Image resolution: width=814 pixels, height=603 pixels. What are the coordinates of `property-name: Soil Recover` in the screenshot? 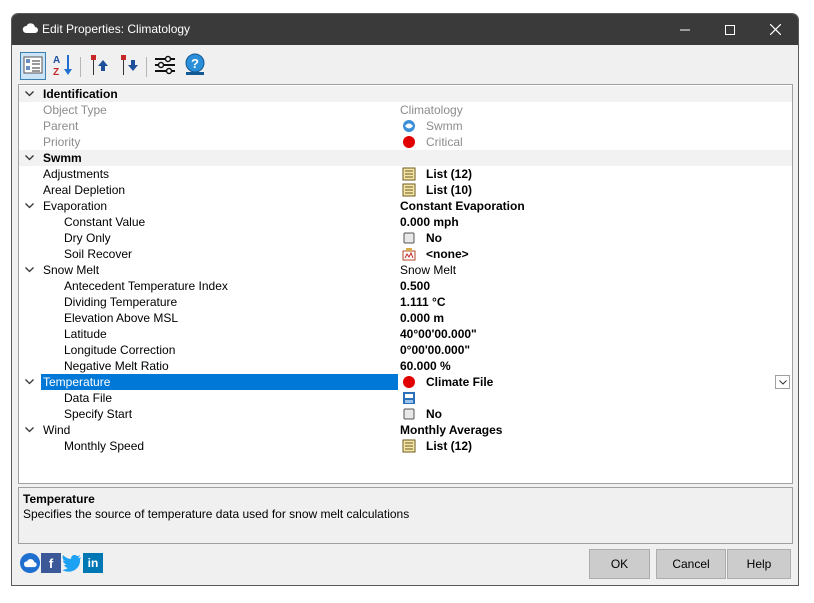 It's located at (98, 254).